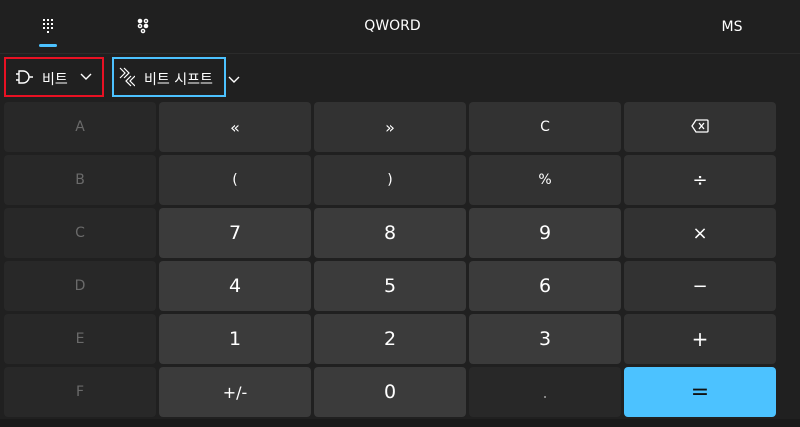 Image resolution: width=800 pixels, height=427 pixels. What do you see at coordinates (545, 180) in the screenshot?
I see `modulo-button: %` at bounding box center [545, 180].